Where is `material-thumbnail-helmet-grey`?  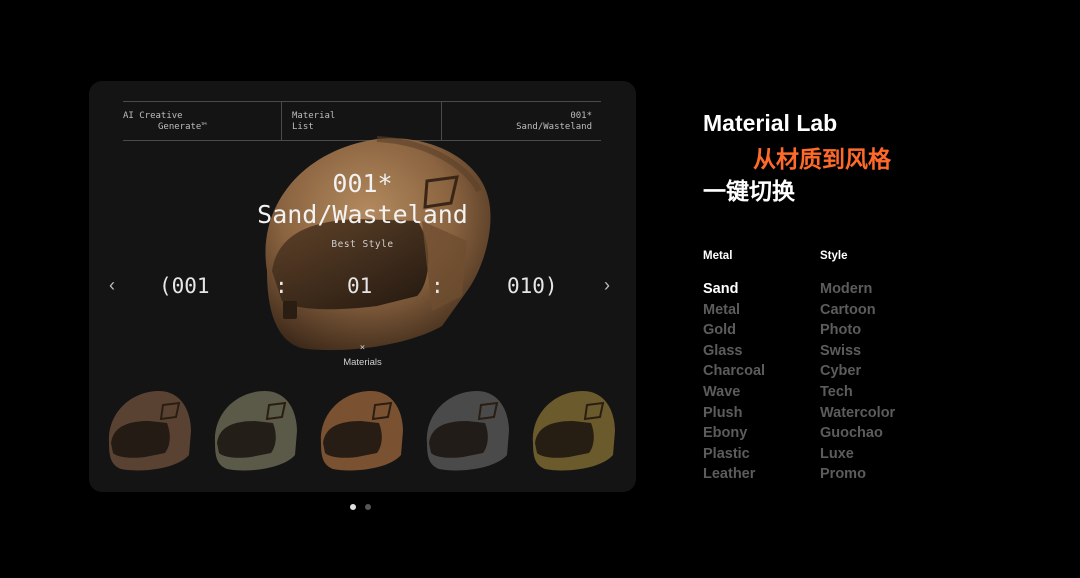 material-thumbnail-helmet-grey is located at coordinates (465, 431).